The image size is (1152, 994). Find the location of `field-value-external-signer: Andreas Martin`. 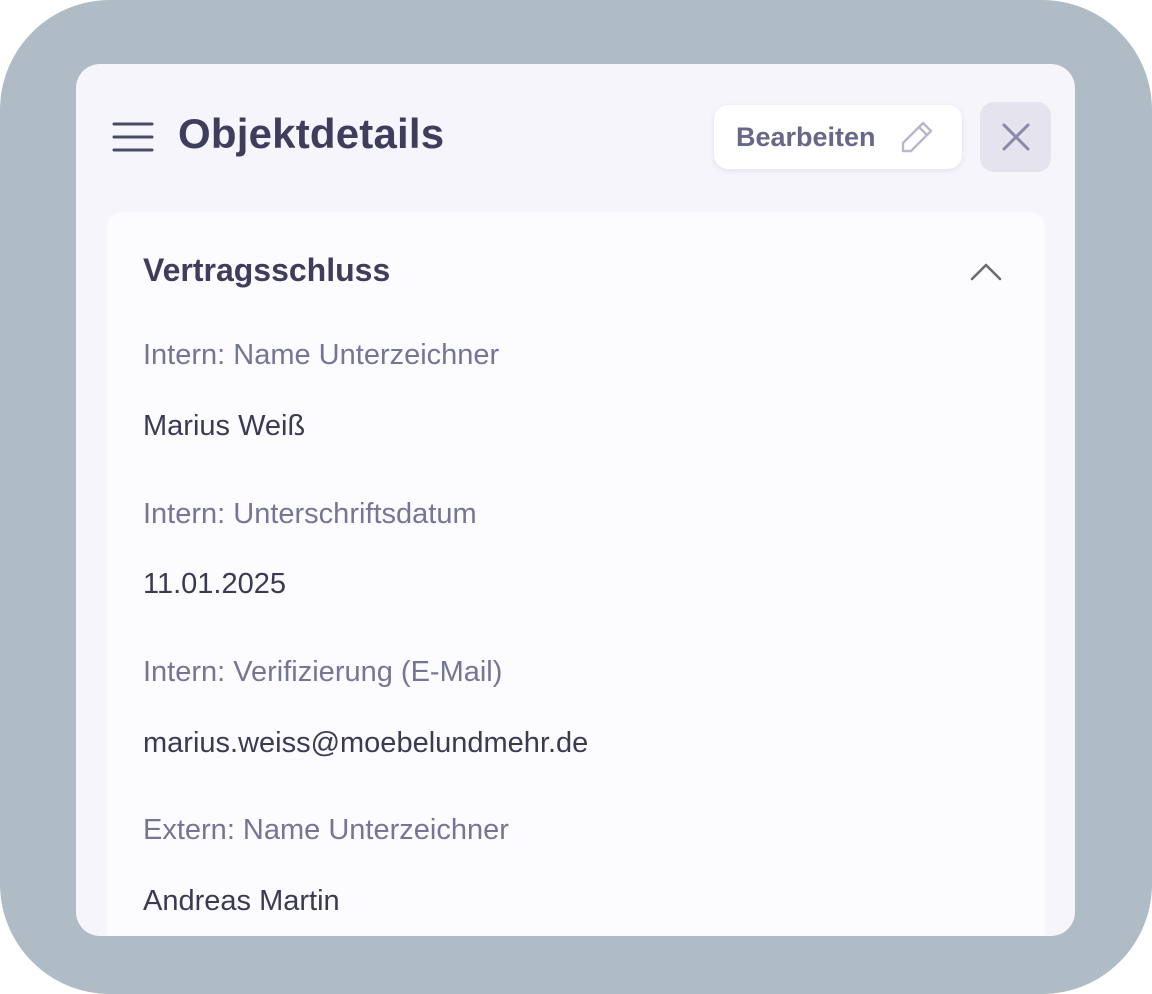

field-value-external-signer: Andreas Martin is located at coordinates (241, 901).